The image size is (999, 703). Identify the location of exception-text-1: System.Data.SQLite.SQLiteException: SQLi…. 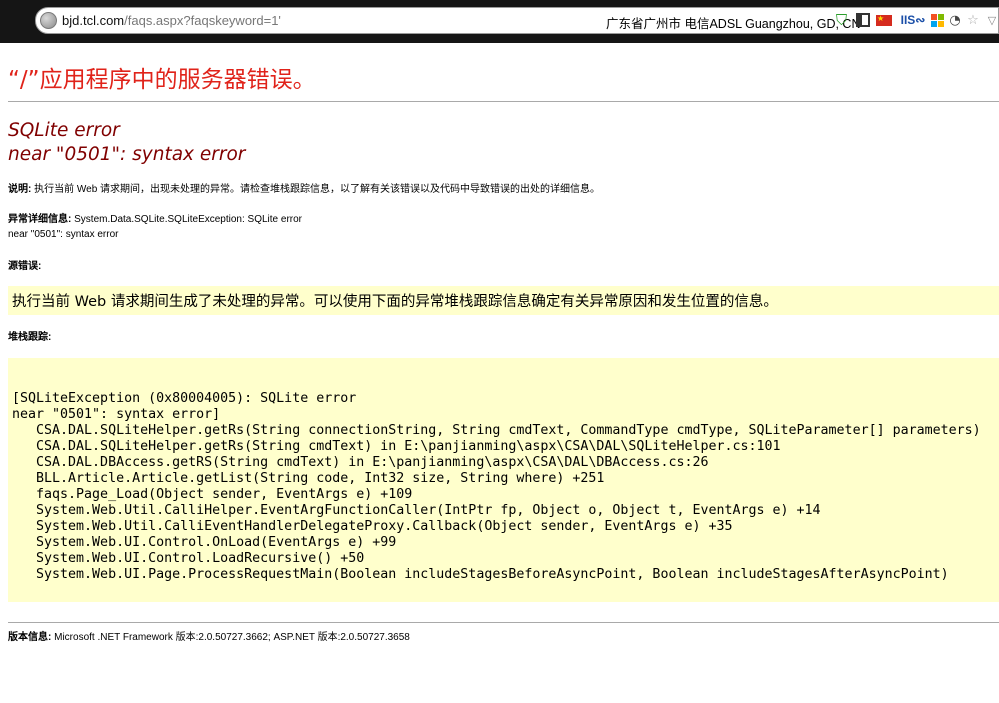
(186, 219).